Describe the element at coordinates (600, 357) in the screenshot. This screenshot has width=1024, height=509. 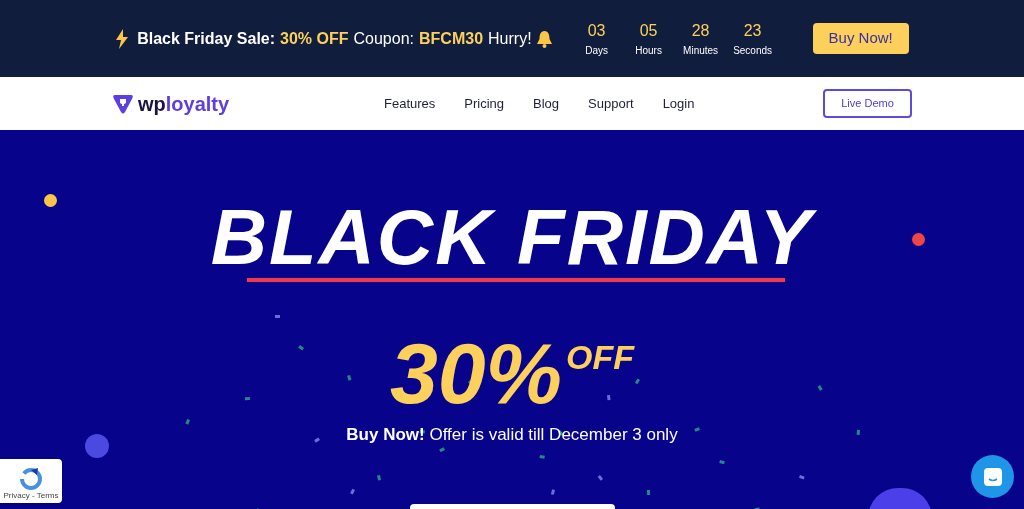
I see `discount-off: OFF` at that location.